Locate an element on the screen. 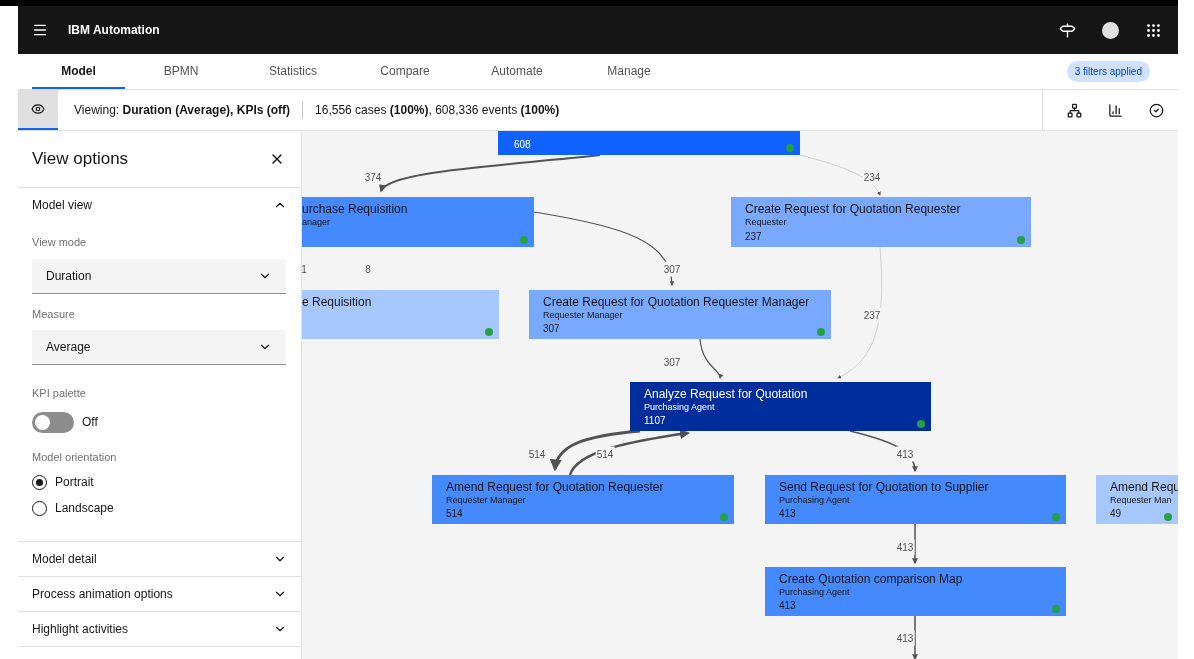  field-label: Model orientation is located at coordinates (75, 457).